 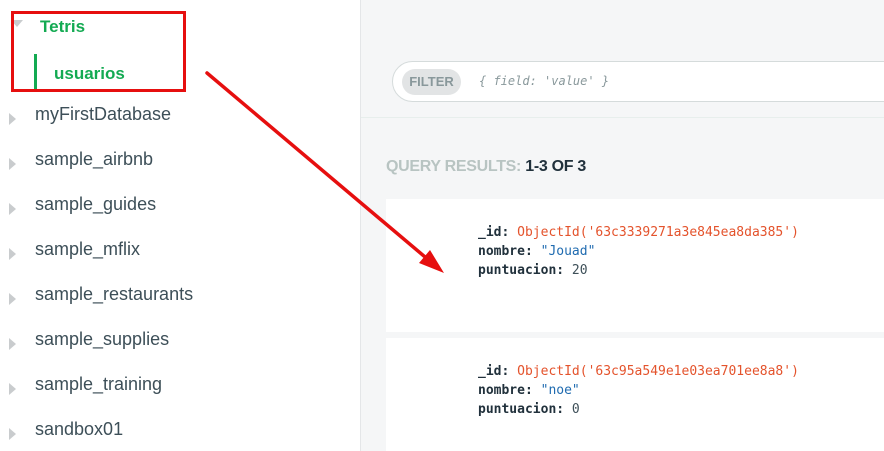 I want to click on doc-field-puntuacion: puntuacion: 20, so click(x=533, y=270).